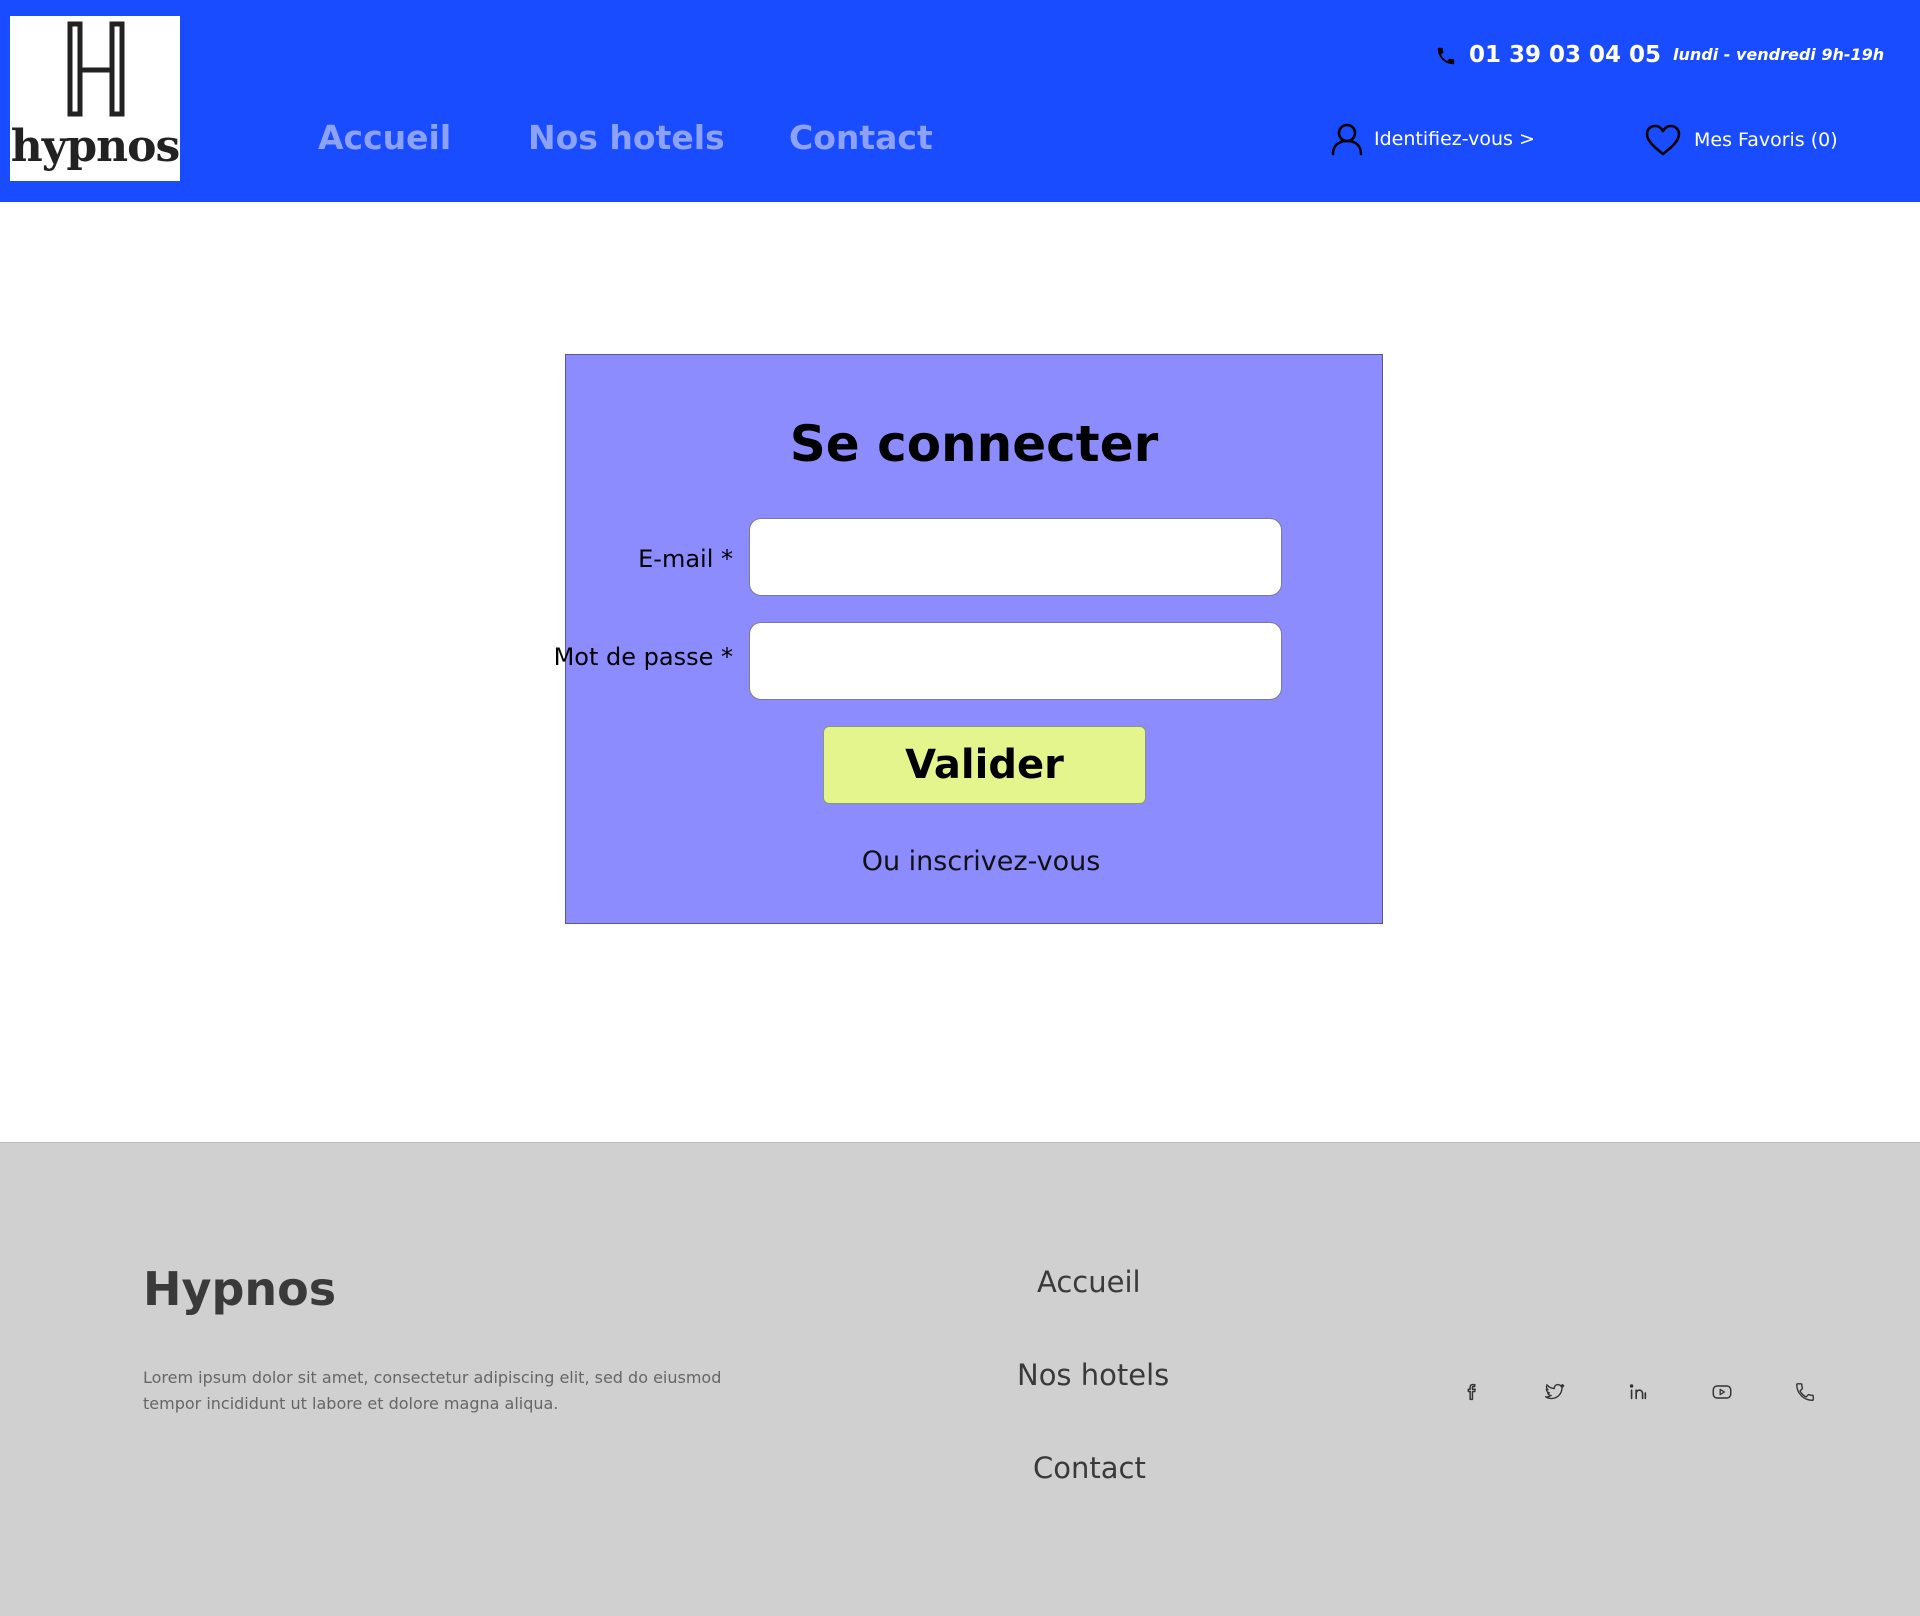 This screenshot has height=1616, width=1920. Describe the element at coordinates (861, 137) in the screenshot. I see `nav-contact: Contact` at that location.